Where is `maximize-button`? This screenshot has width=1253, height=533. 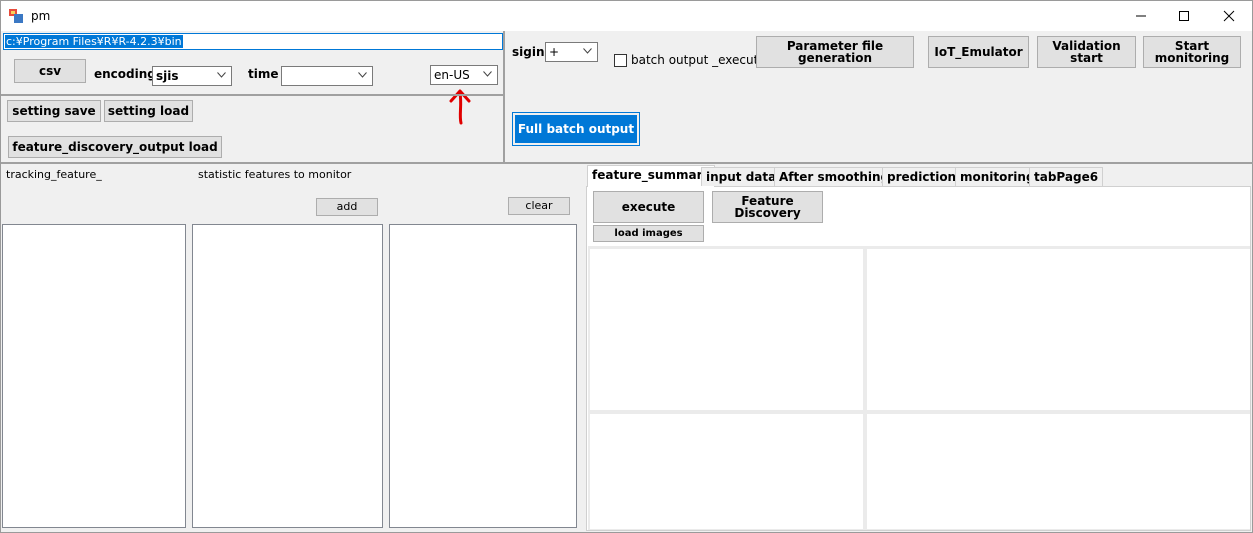 maximize-button is located at coordinates (1184, 16).